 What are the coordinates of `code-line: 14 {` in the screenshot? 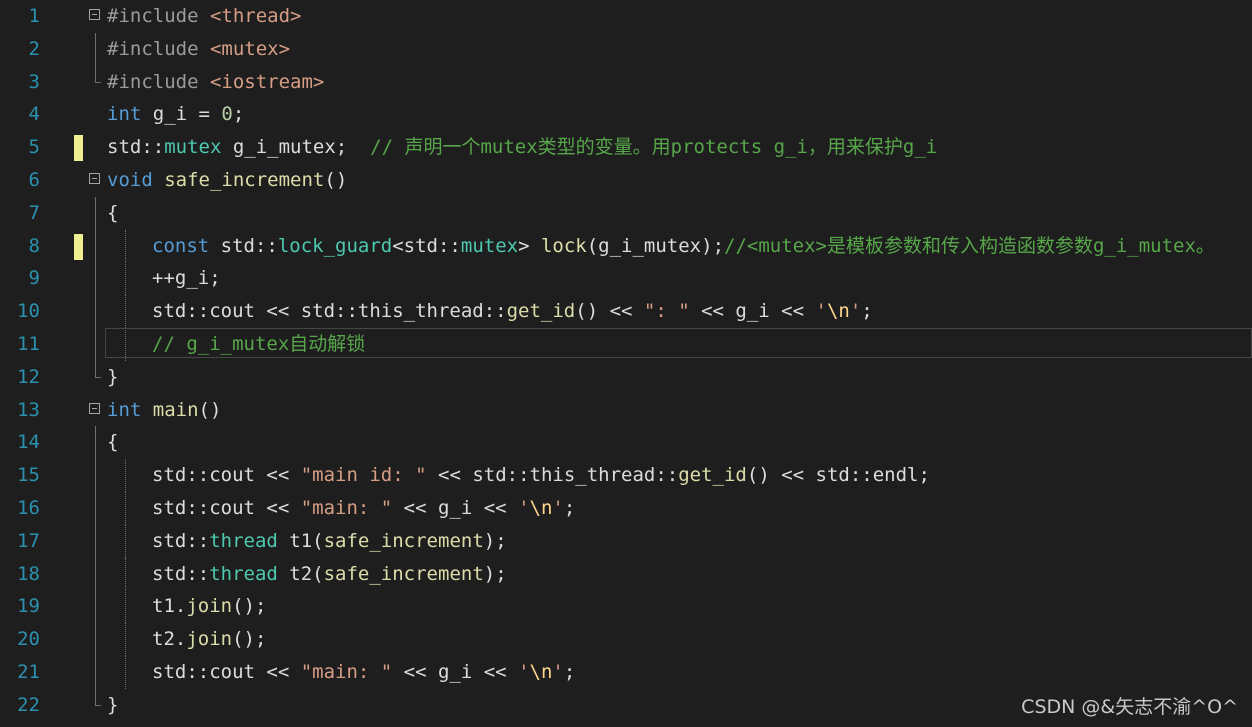 It's located at (626, 443).